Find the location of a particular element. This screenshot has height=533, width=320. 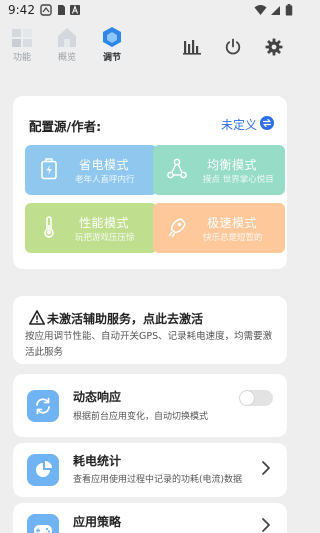

app-policy-card: 应用策略 is located at coordinates (150, 518).